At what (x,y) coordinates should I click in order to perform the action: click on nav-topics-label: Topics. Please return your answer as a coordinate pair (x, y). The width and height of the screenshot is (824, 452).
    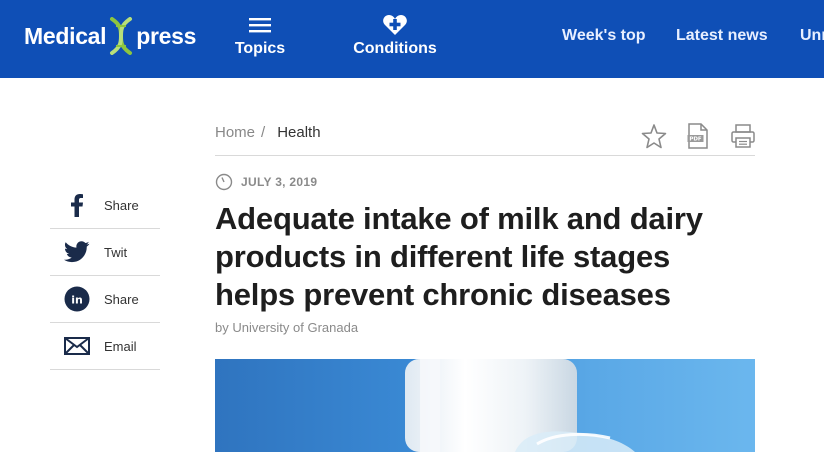
    Looking at the image, I should click on (260, 48).